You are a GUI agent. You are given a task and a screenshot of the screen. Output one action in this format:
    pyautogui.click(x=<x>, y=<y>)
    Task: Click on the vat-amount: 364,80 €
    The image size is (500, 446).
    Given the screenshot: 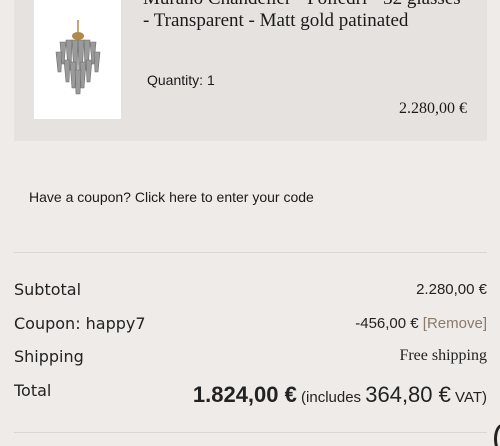 What is the action you would take?
    pyautogui.click(x=408, y=394)
    